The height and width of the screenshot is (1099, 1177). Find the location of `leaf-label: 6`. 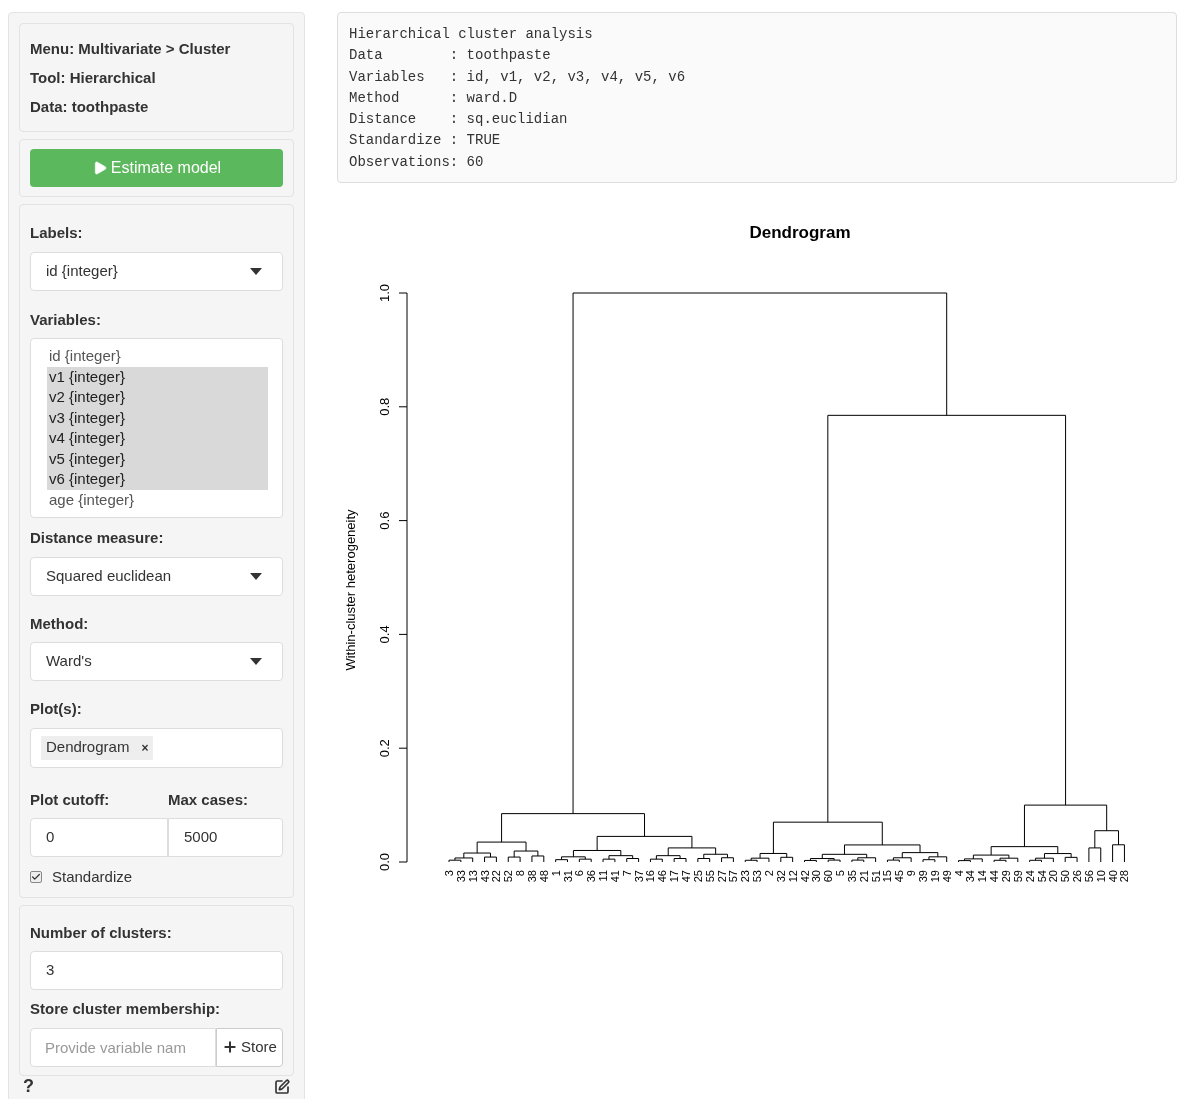

leaf-label: 6 is located at coordinates (579, 873).